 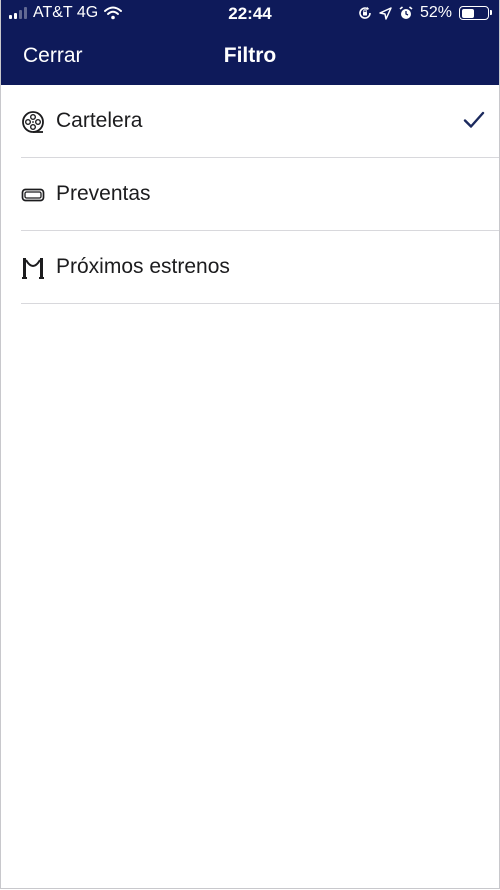 I want to click on filter-item-proximos-estrenos: Próximos estrenos, so click(x=250, y=267).